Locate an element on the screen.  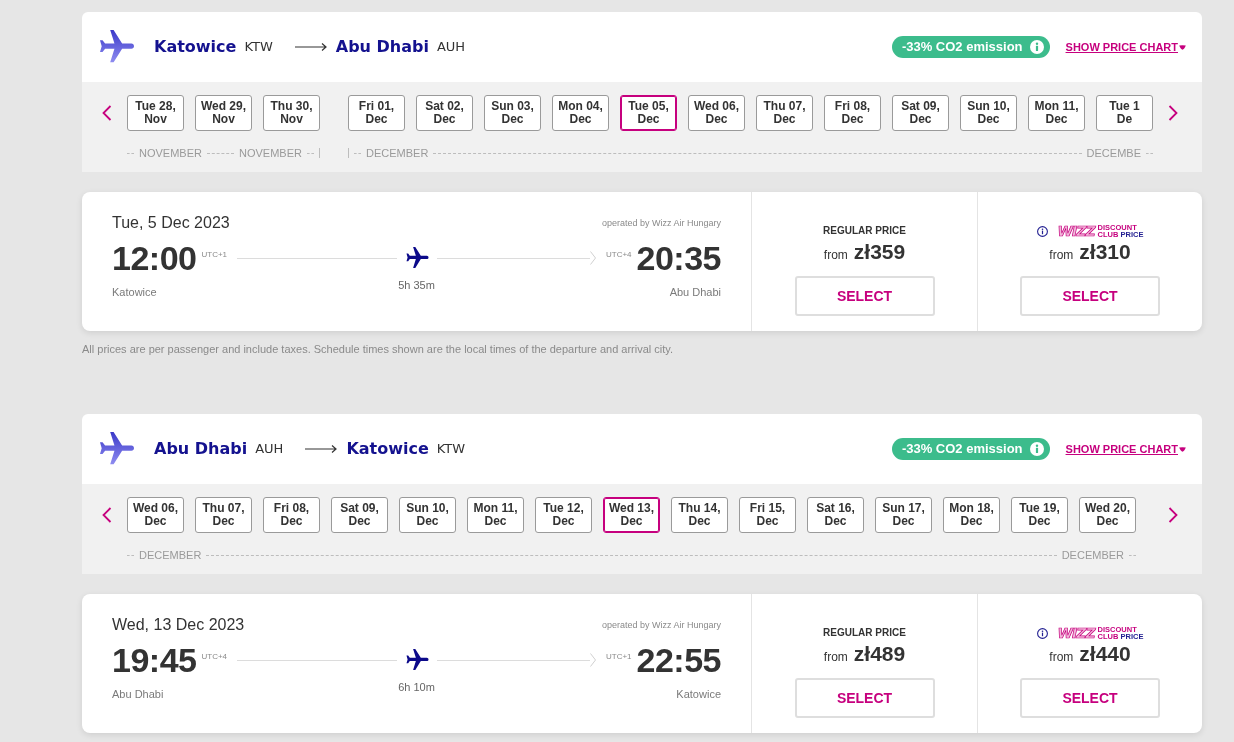
date-button: Sat 02, Dec is located at coordinates (444, 113).